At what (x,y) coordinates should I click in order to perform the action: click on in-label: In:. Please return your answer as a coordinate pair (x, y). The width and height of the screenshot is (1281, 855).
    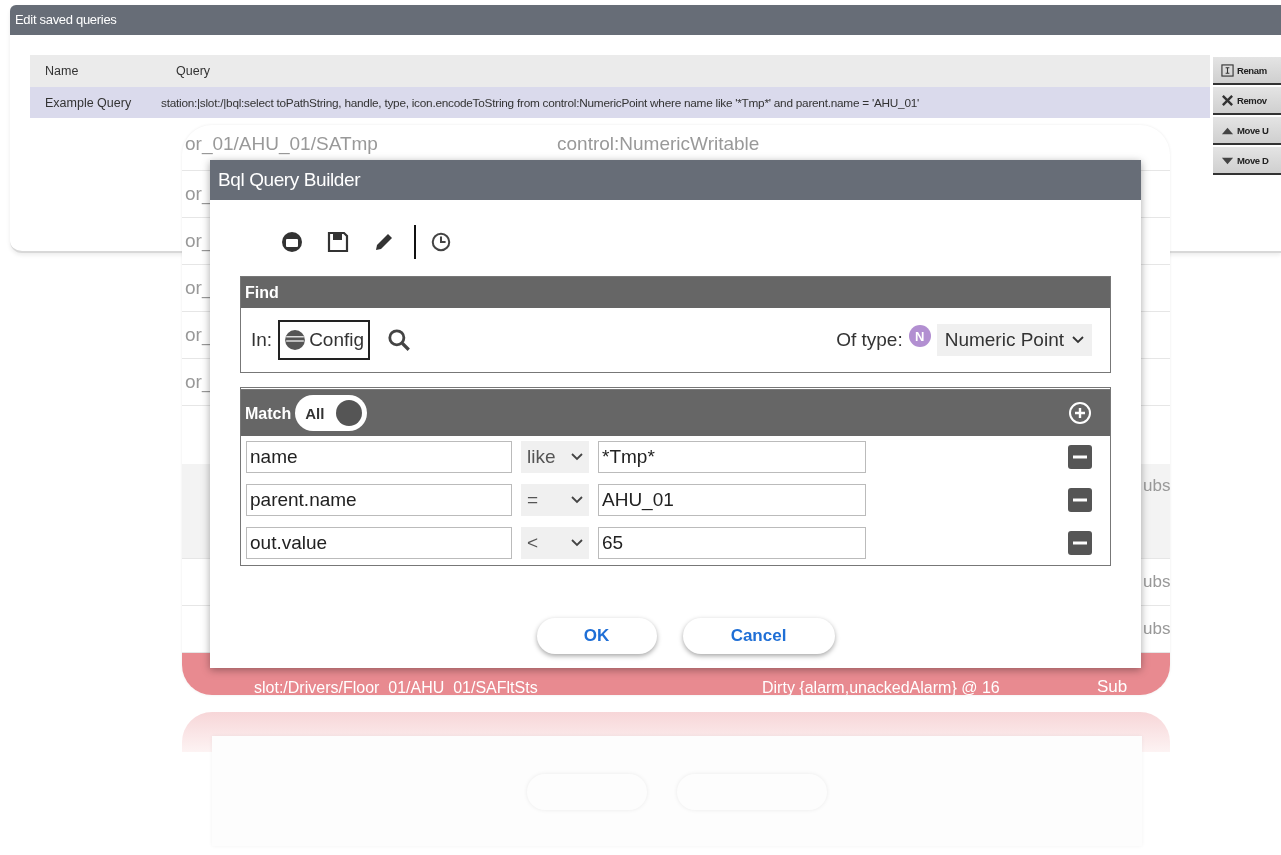
    Looking at the image, I should click on (262, 340).